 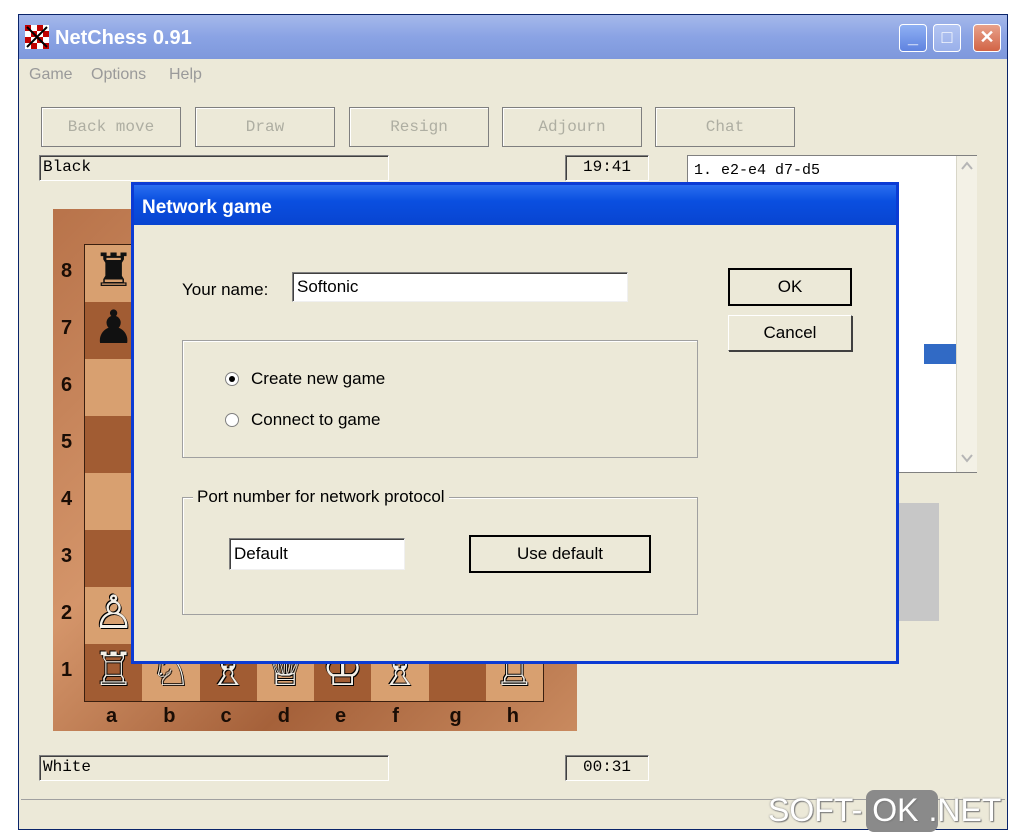 What do you see at coordinates (112, 716) in the screenshot?
I see `file-label: a` at bounding box center [112, 716].